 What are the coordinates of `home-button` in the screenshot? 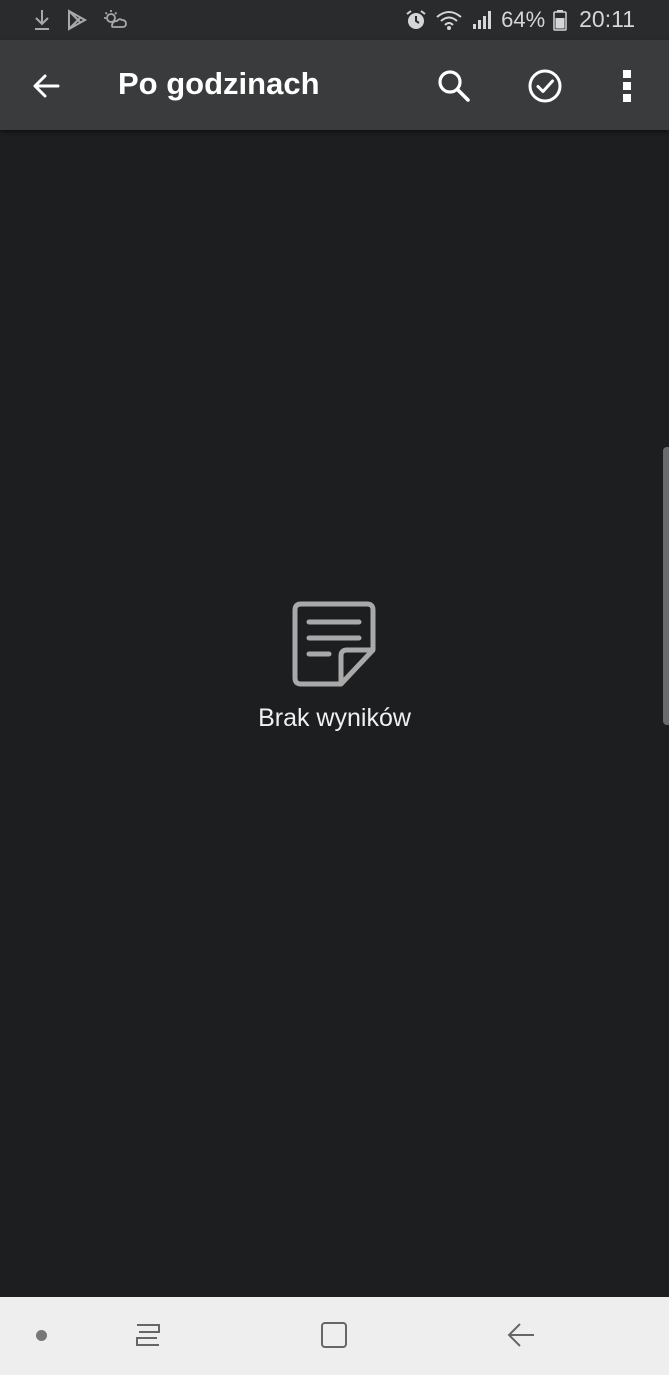 It's located at (334, 1335).